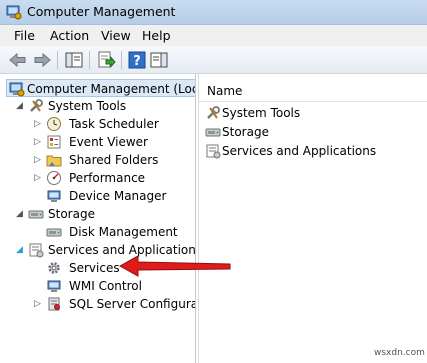 This screenshot has height=363, width=427. Describe the element at coordinates (54, 304) in the screenshot. I see `sql-server-icon` at that location.